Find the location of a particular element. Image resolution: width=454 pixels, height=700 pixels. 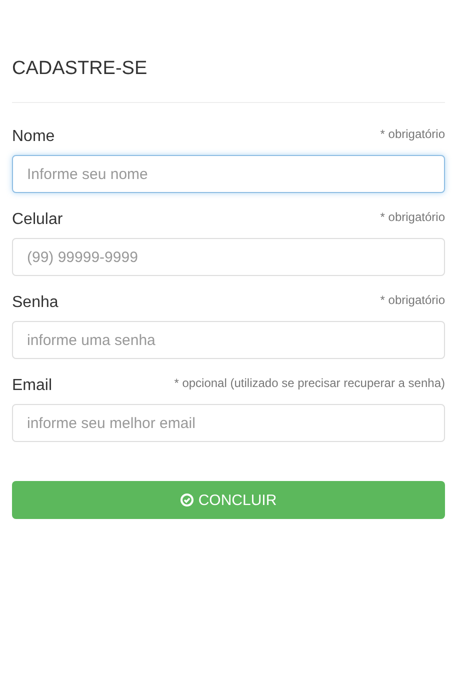

check-circle-icon is located at coordinates (187, 500).